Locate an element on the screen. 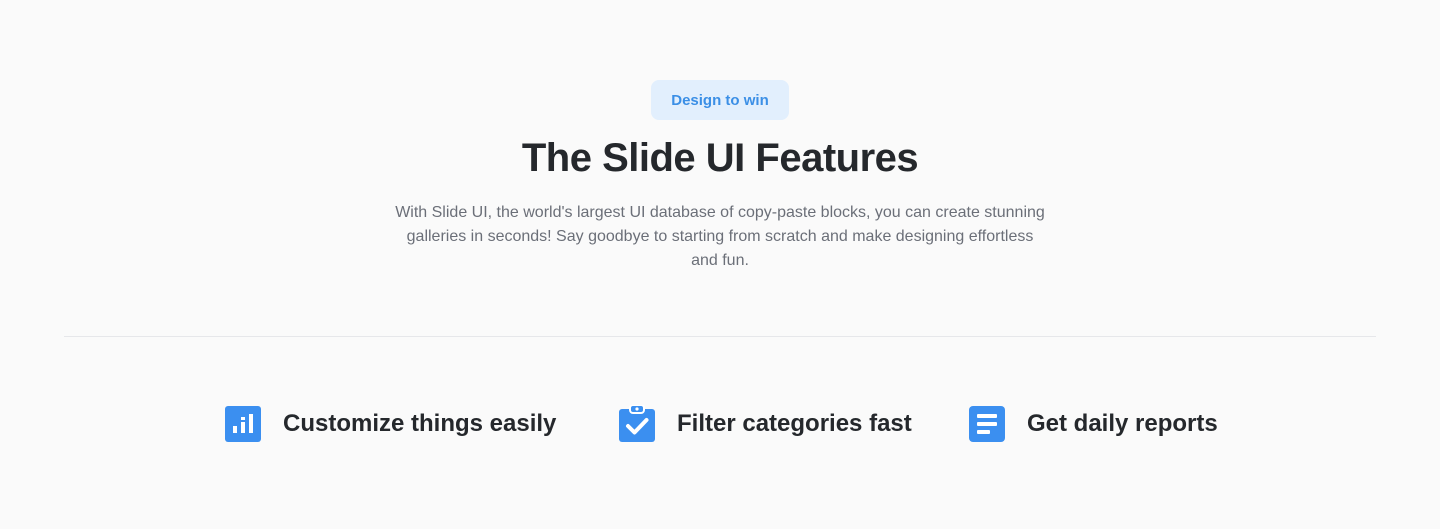 This screenshot has height=529, width=1440. feature-label: Filter categories fast is located at coordinates (794, 423).